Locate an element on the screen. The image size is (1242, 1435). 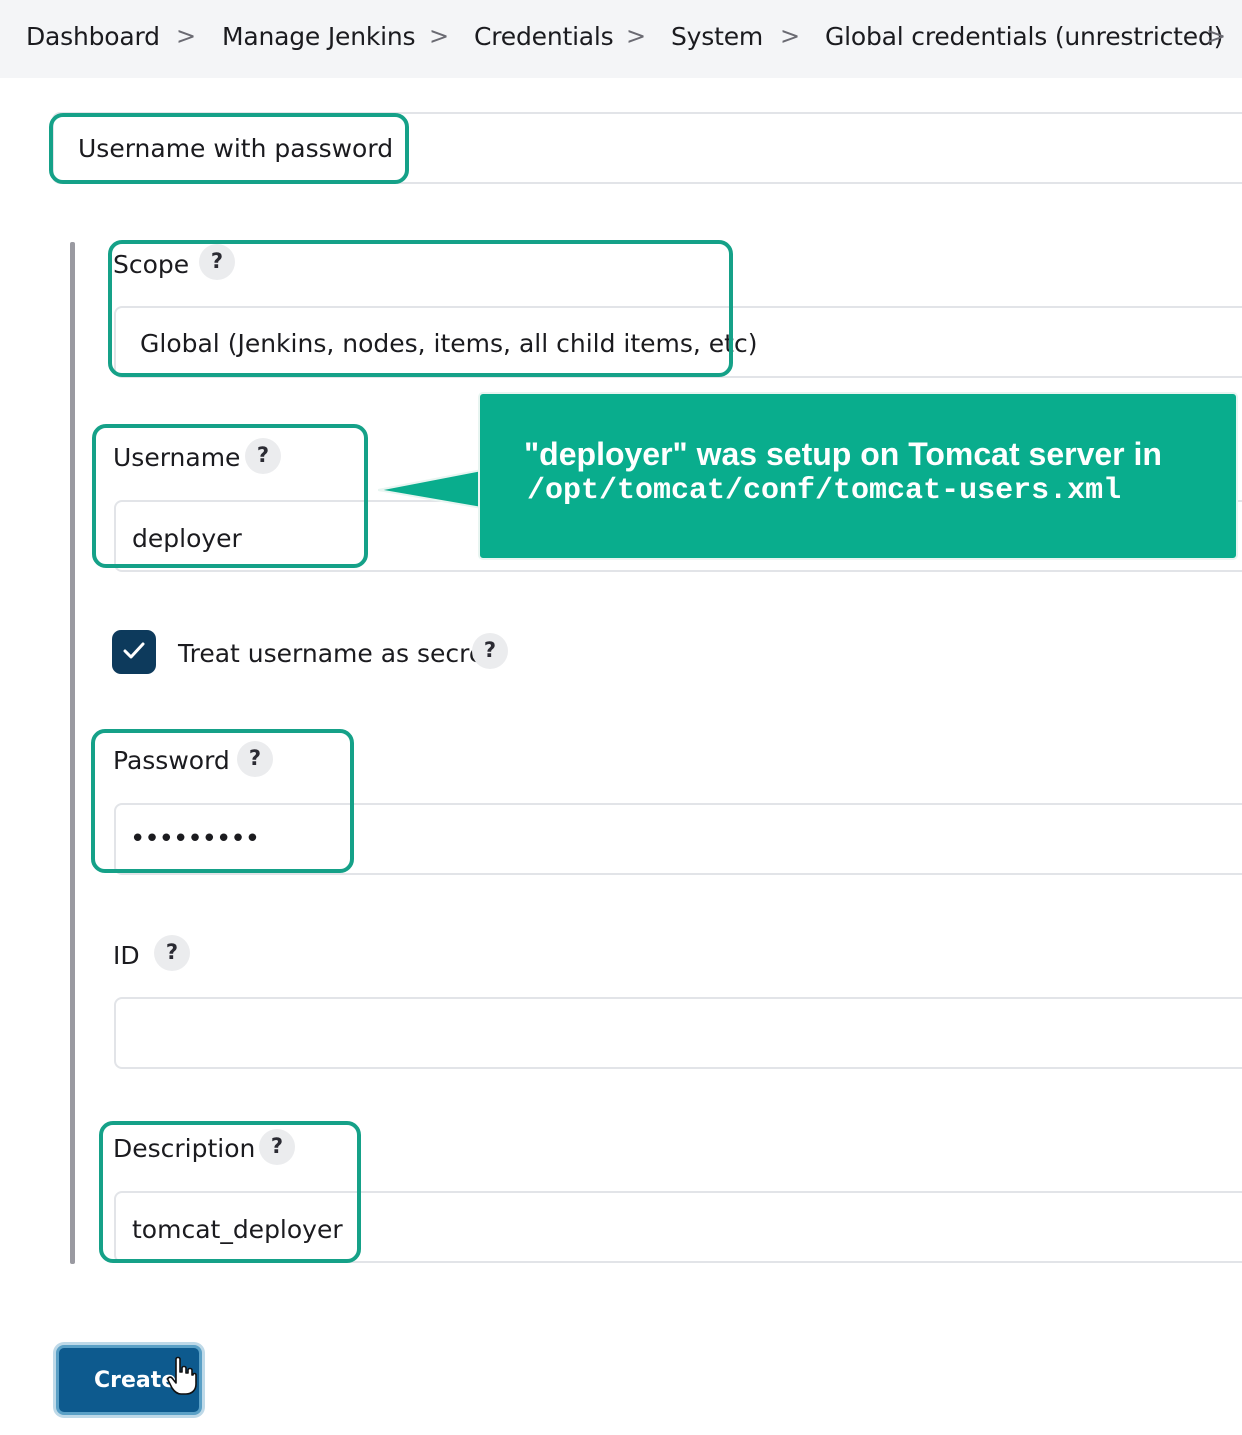
id-input is located at coordinates (678, 1033).